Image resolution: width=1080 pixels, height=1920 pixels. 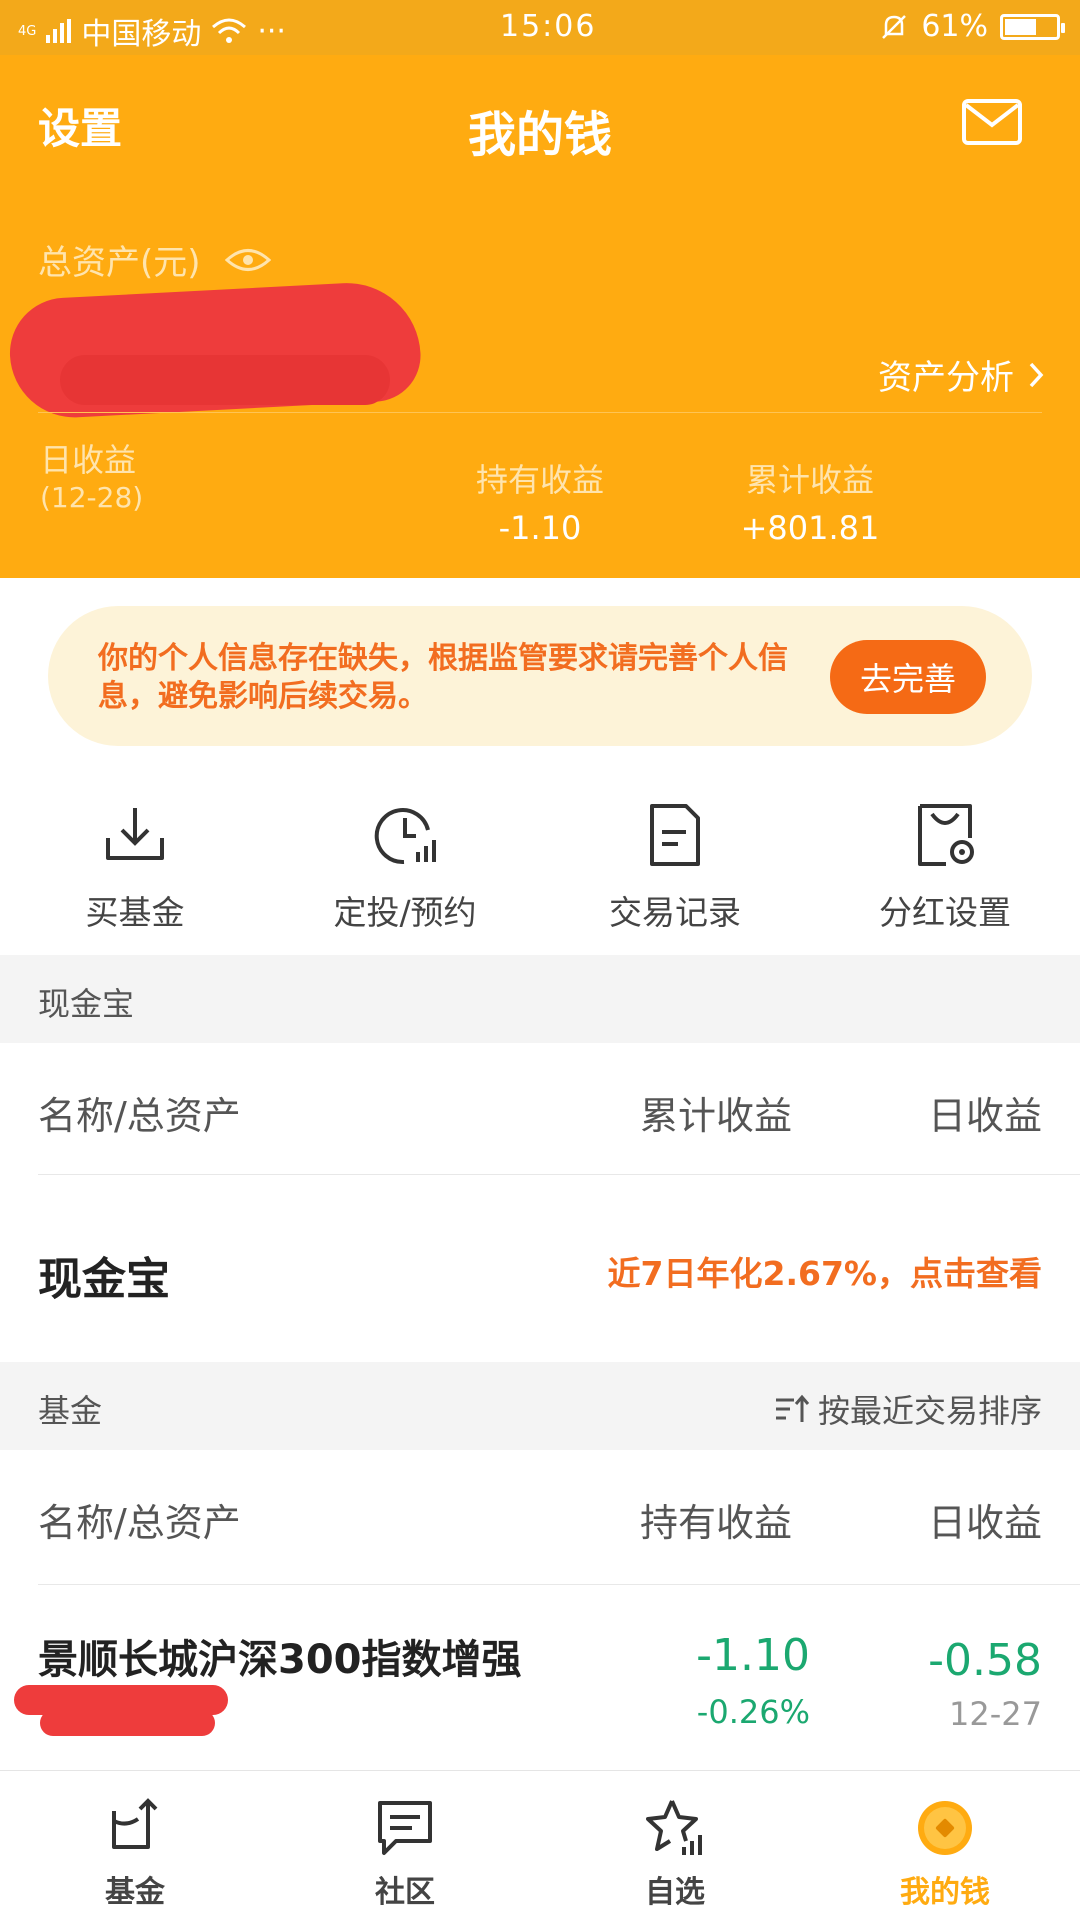 I want to click on asset-analysis-link: 资产分析, so click(x=961, y=374).